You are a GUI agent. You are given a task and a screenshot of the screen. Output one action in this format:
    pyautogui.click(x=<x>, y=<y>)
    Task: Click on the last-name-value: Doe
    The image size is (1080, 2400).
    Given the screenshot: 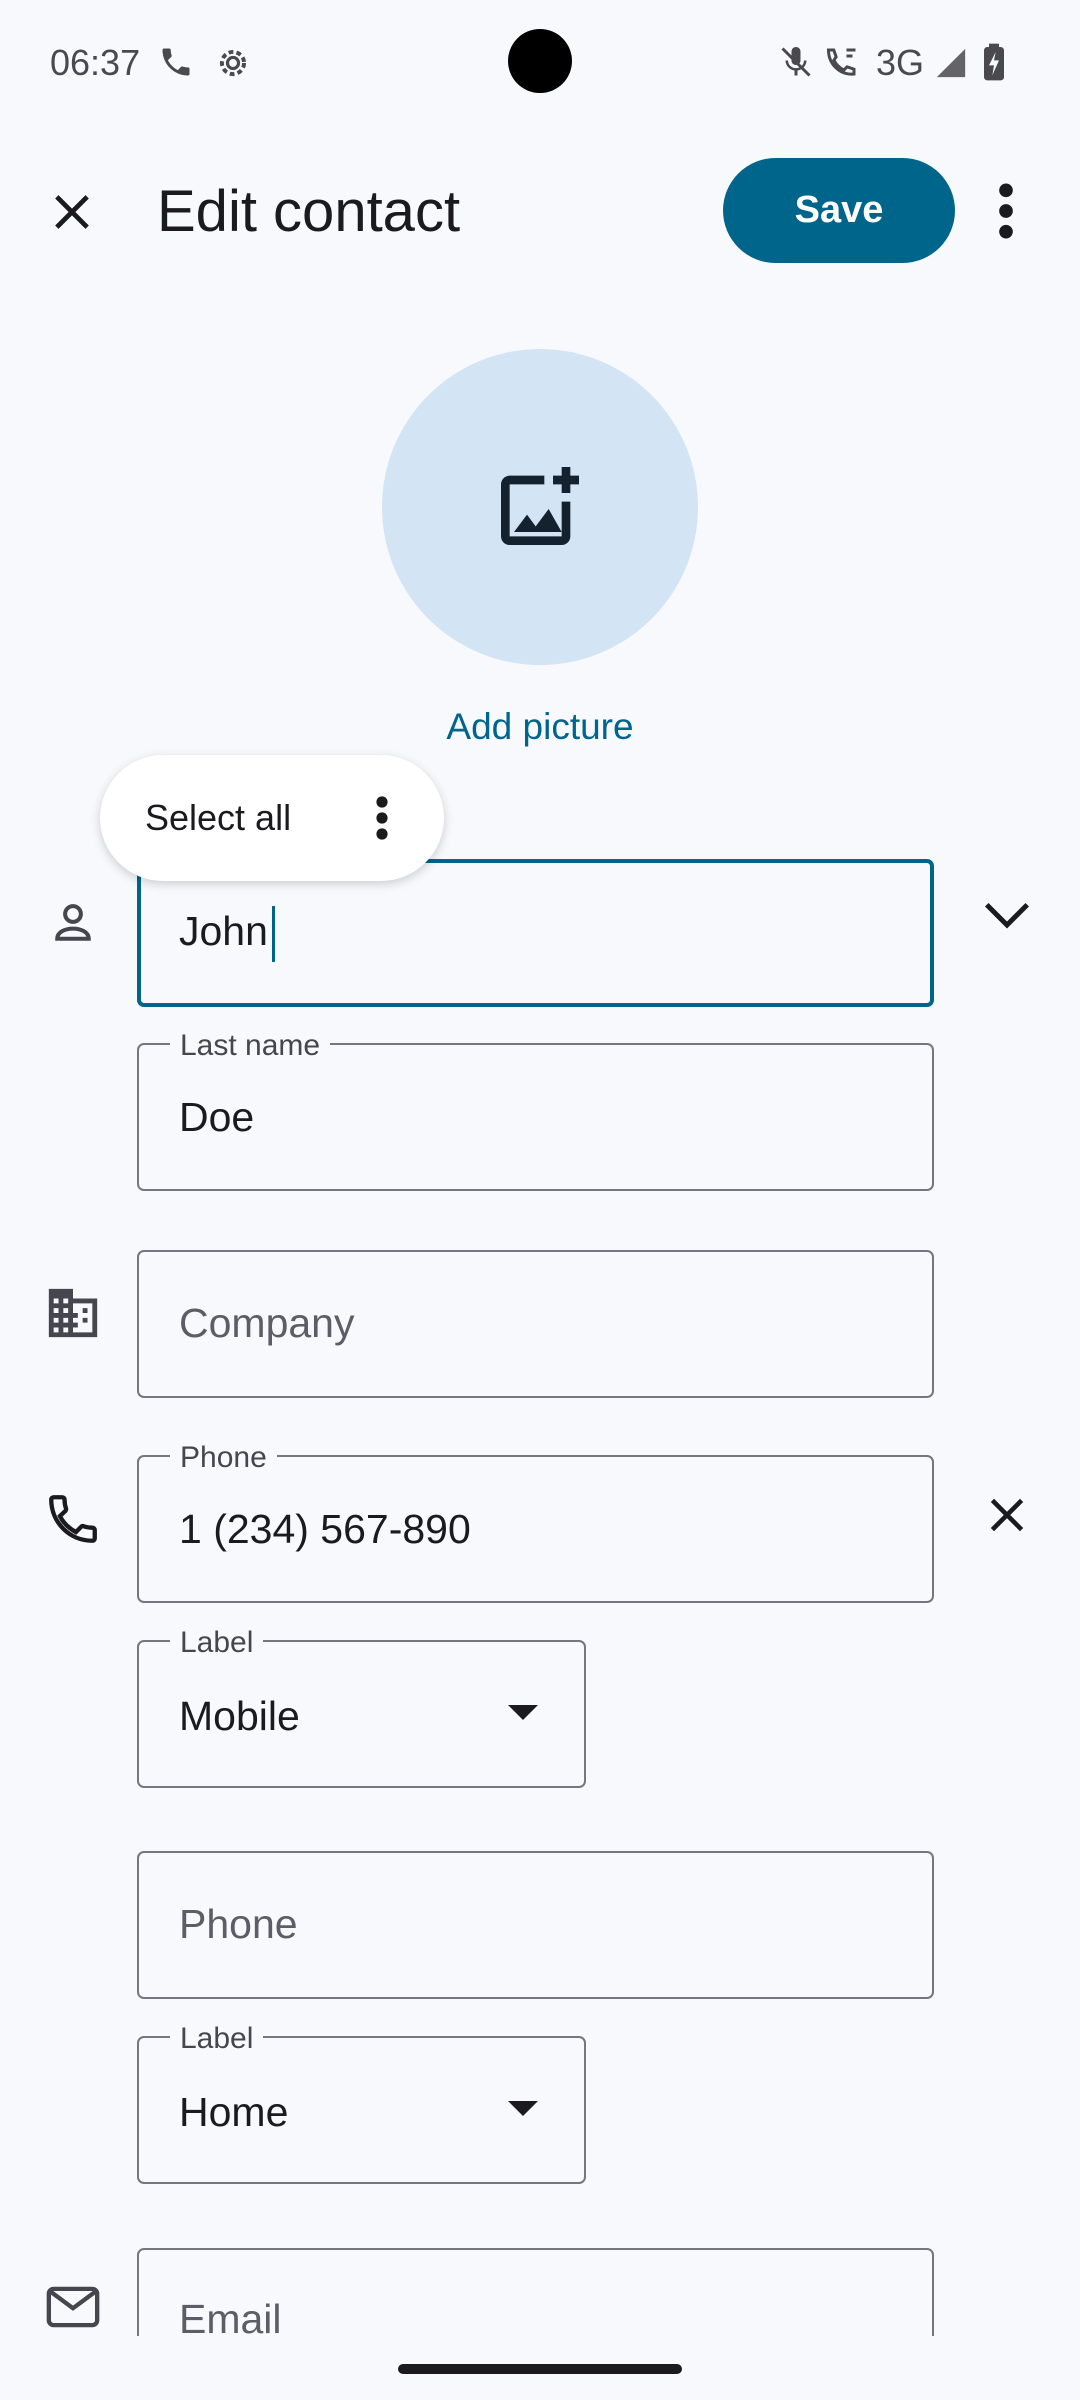 What is the action you would take?
    pyautogui.click(x=217, y=1117)
    